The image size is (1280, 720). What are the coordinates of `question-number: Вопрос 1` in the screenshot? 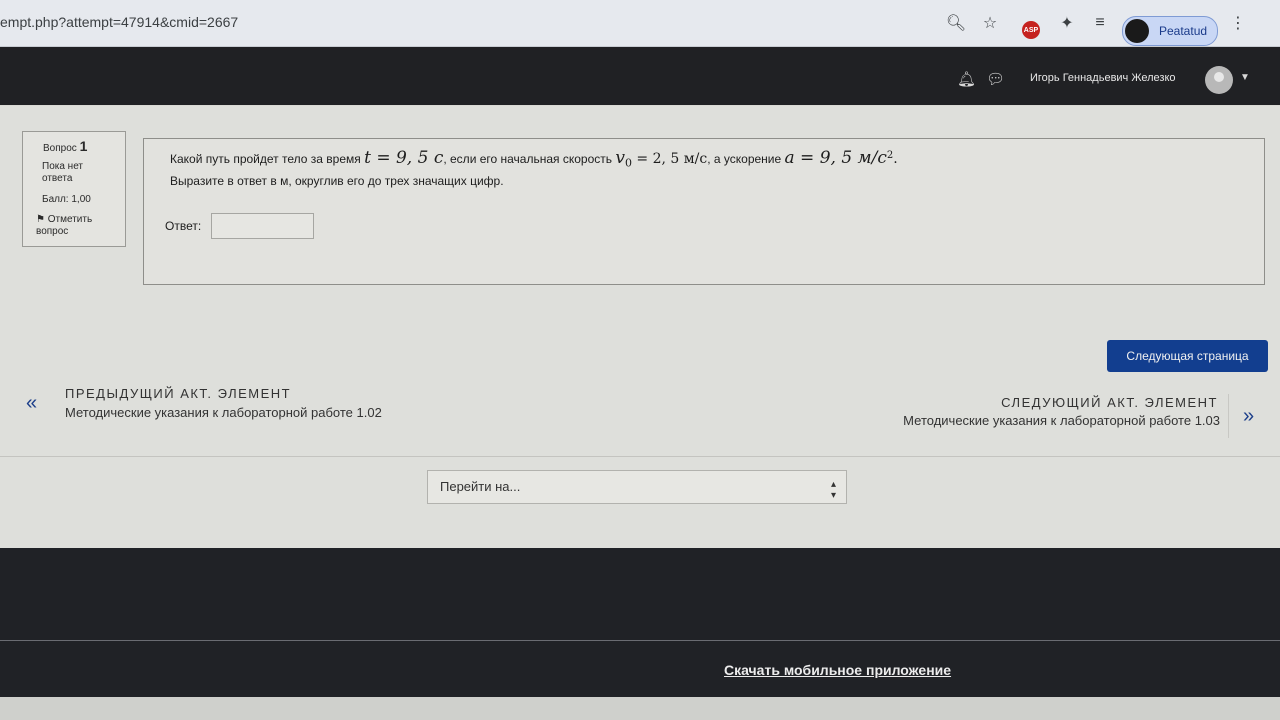 It's located at (65, 146).